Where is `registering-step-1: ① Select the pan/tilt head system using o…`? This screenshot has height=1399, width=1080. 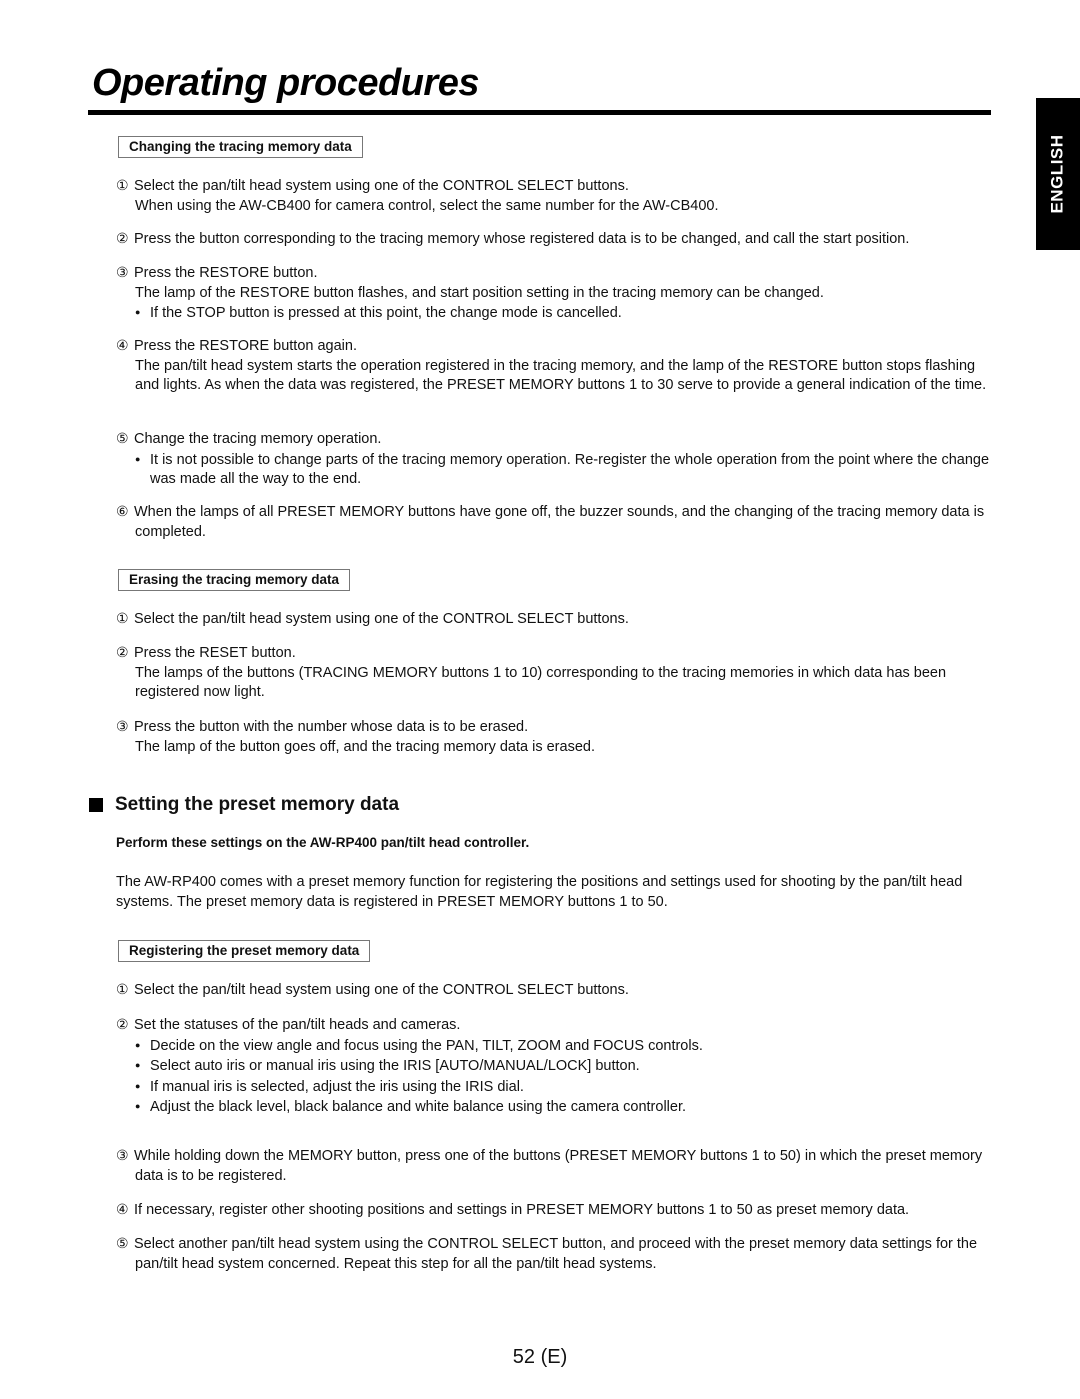
registering-step-1: ① Select the pan/tilt head system using o… is located at coordinates (556, 990).